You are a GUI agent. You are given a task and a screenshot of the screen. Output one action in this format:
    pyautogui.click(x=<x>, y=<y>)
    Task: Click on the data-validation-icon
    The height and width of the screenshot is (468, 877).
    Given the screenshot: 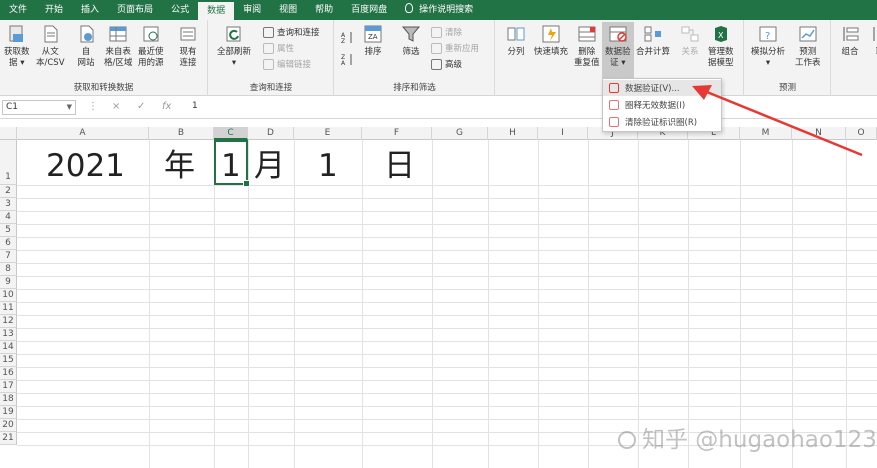 What is the action you would take?
    pyautogui.click(x=618, y=34)
    